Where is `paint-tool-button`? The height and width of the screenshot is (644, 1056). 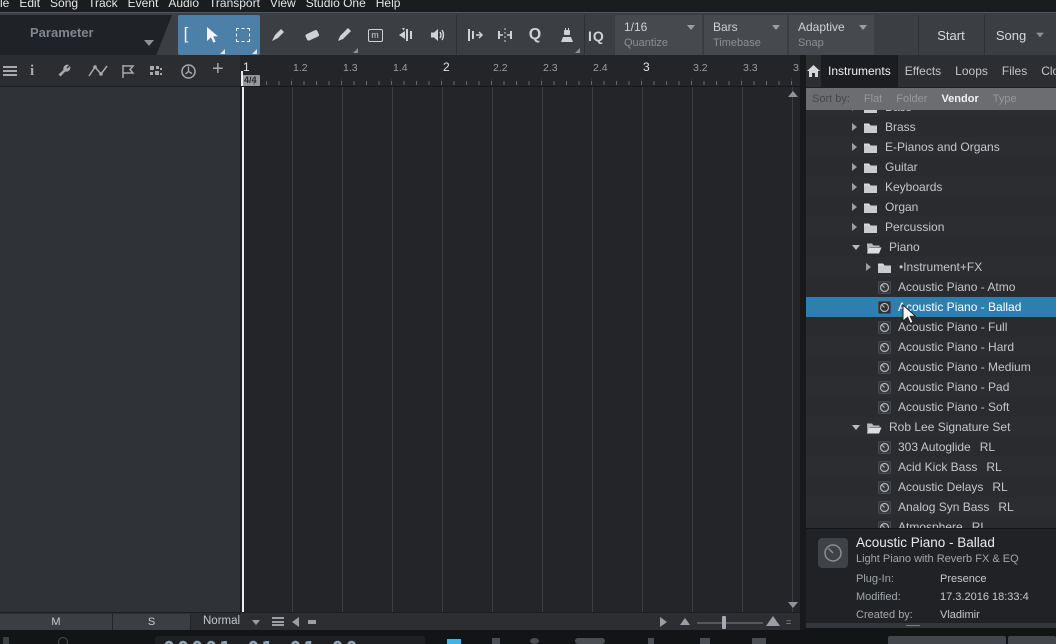
paint-tool-button is located at coordinates (278, 35).